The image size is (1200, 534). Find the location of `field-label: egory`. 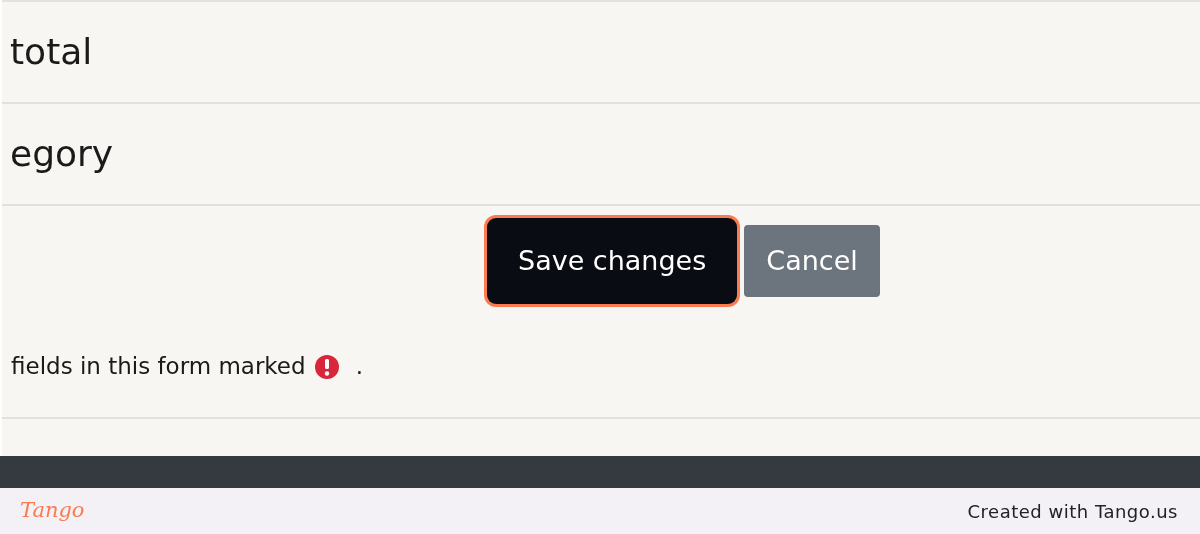

field-label: egory is located at coordinates (62, 154).